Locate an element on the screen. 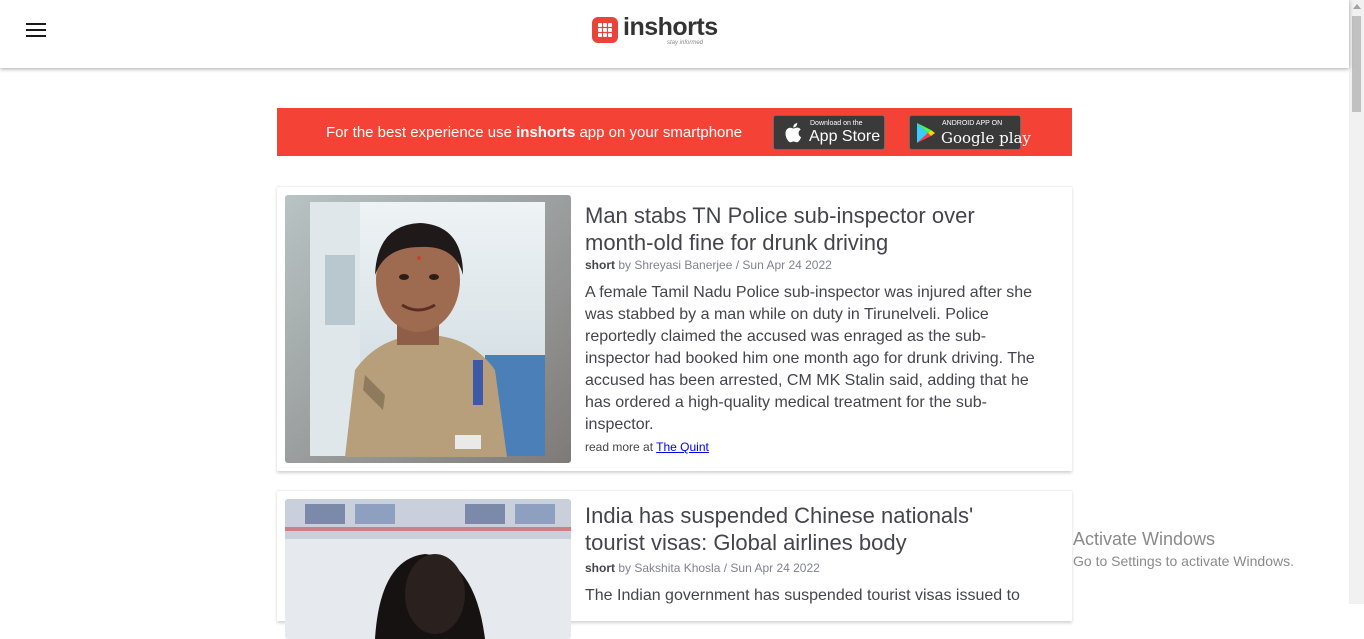 This screenshot has height=639, width=1364. logo-tagline: stay informed is located at coordinates (685, 43).